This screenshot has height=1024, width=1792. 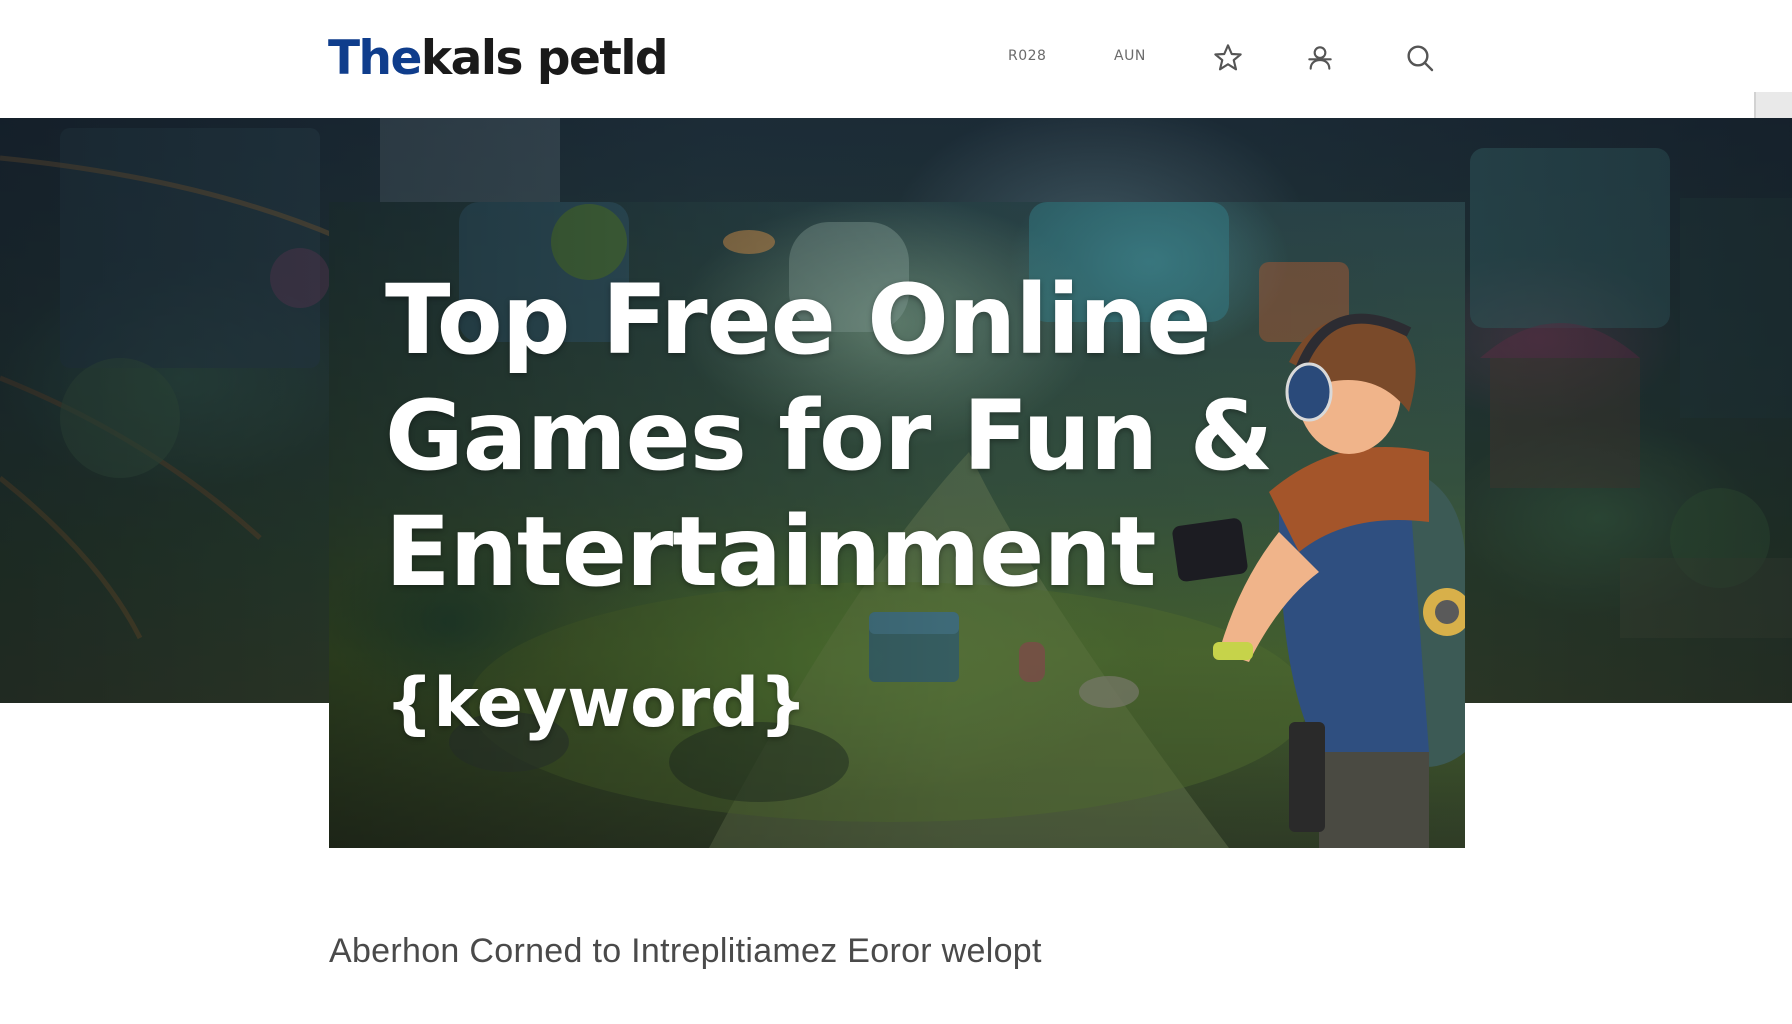 I want to click on site-logo: The kals petld, so click(x=498, y=59).